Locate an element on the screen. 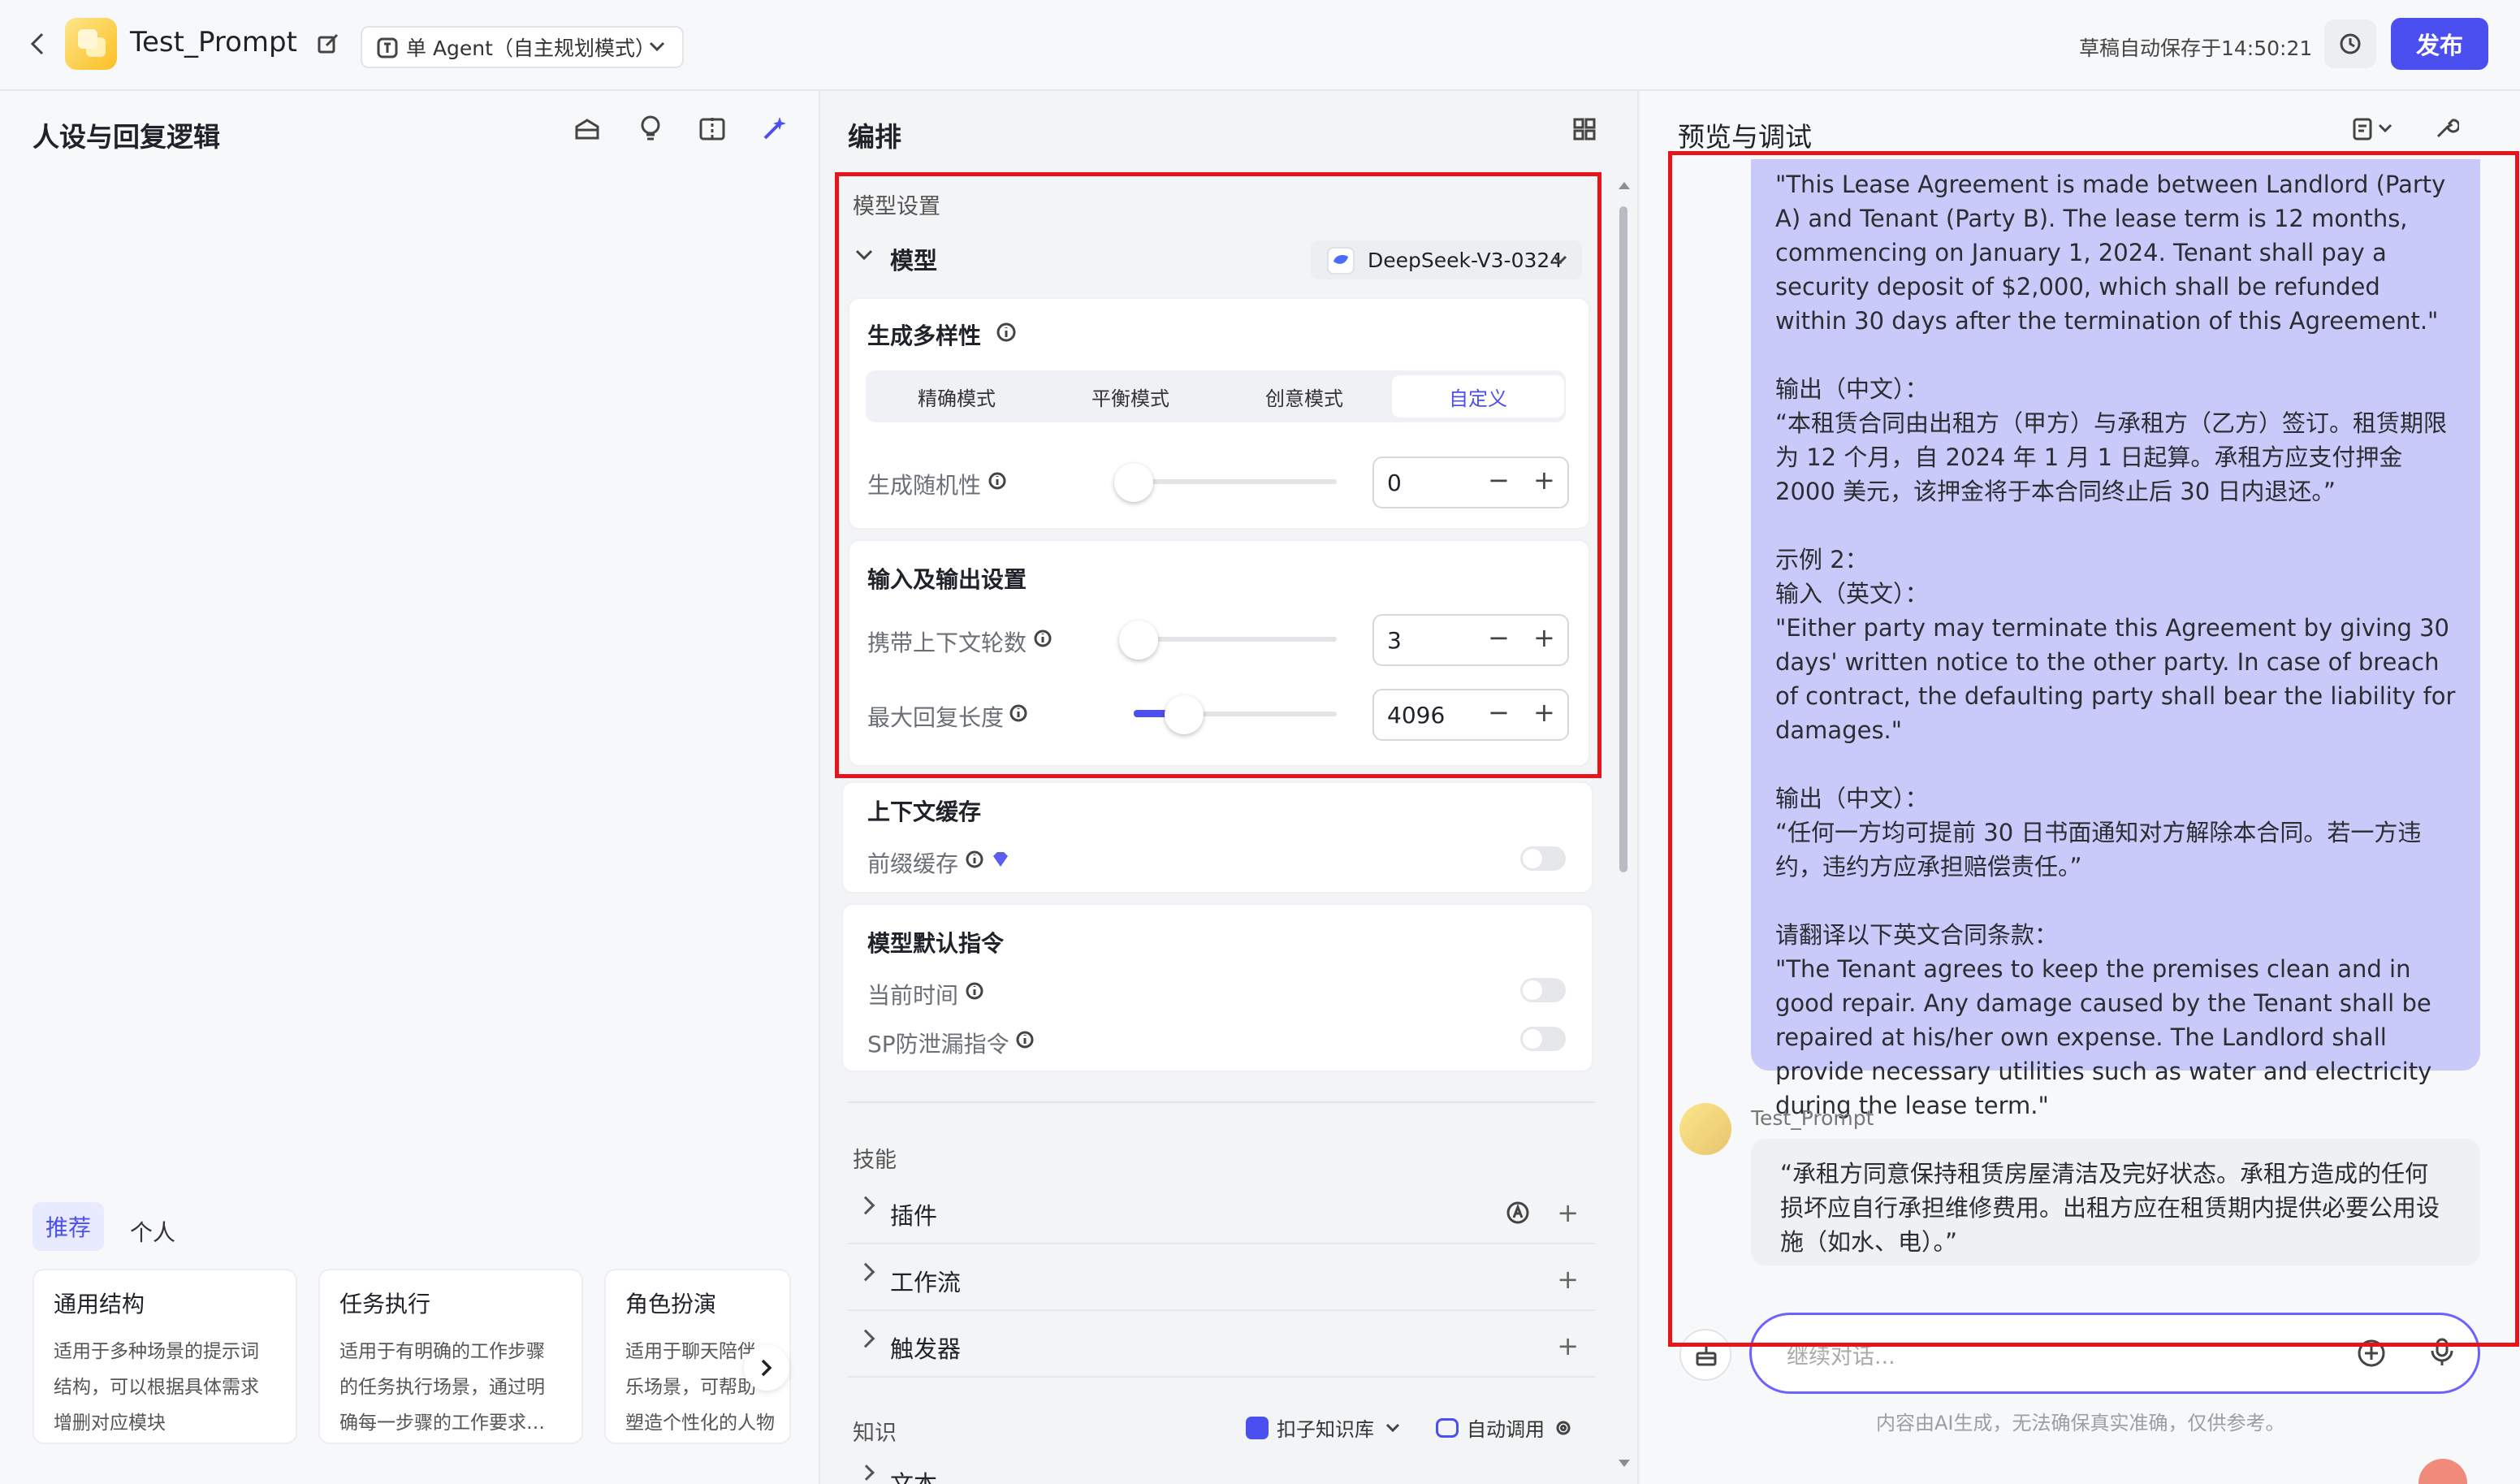 This screenshot has height=1484, width=2520. template-card-general: 通用结构 适用于多种场景的提示词 结构，可以根据具体需求 增删对应模块 is located at coordinates (164, 1356).